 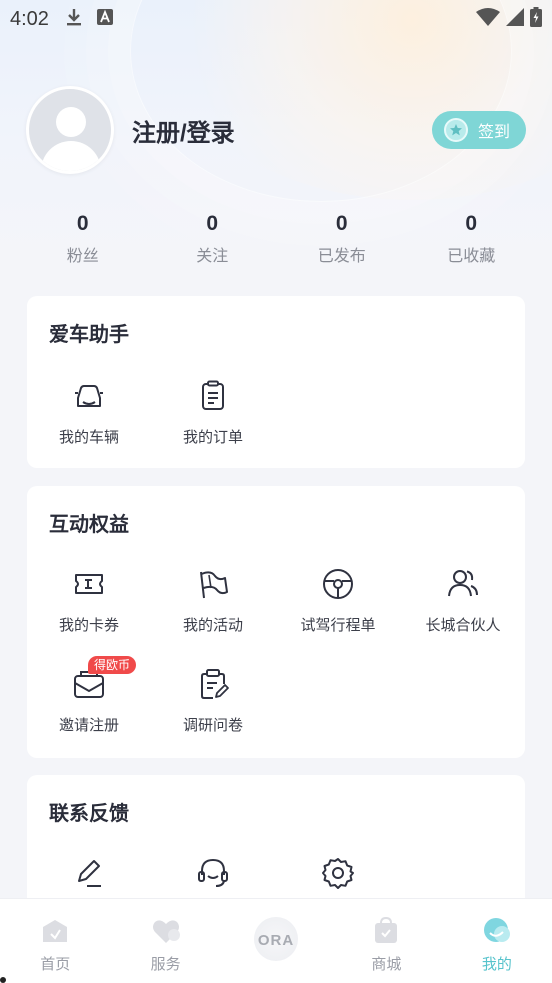 What do you see at coordinates (29, 18) in the screenshot?
I see `status-time: 4:02` at bounding box center [29, 18].